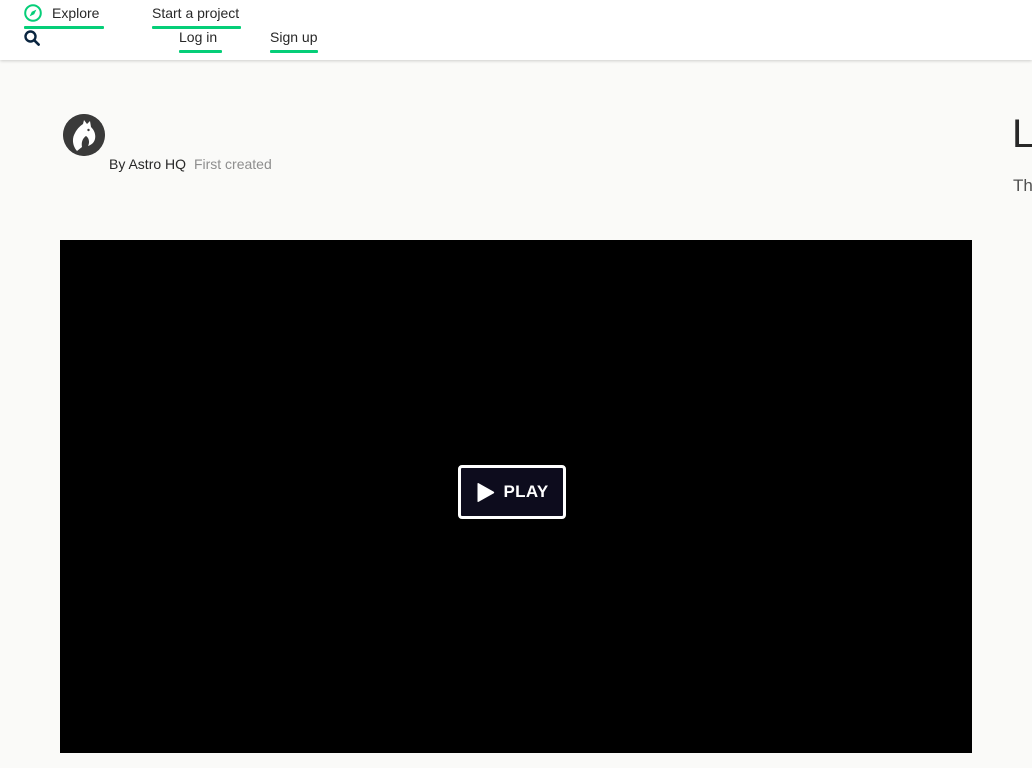 Image resolution: width=1032 pixels, height=768 pixels. Describe the element at coordinates (200, 51) in the screenshot. I see `login-underline` at that location.